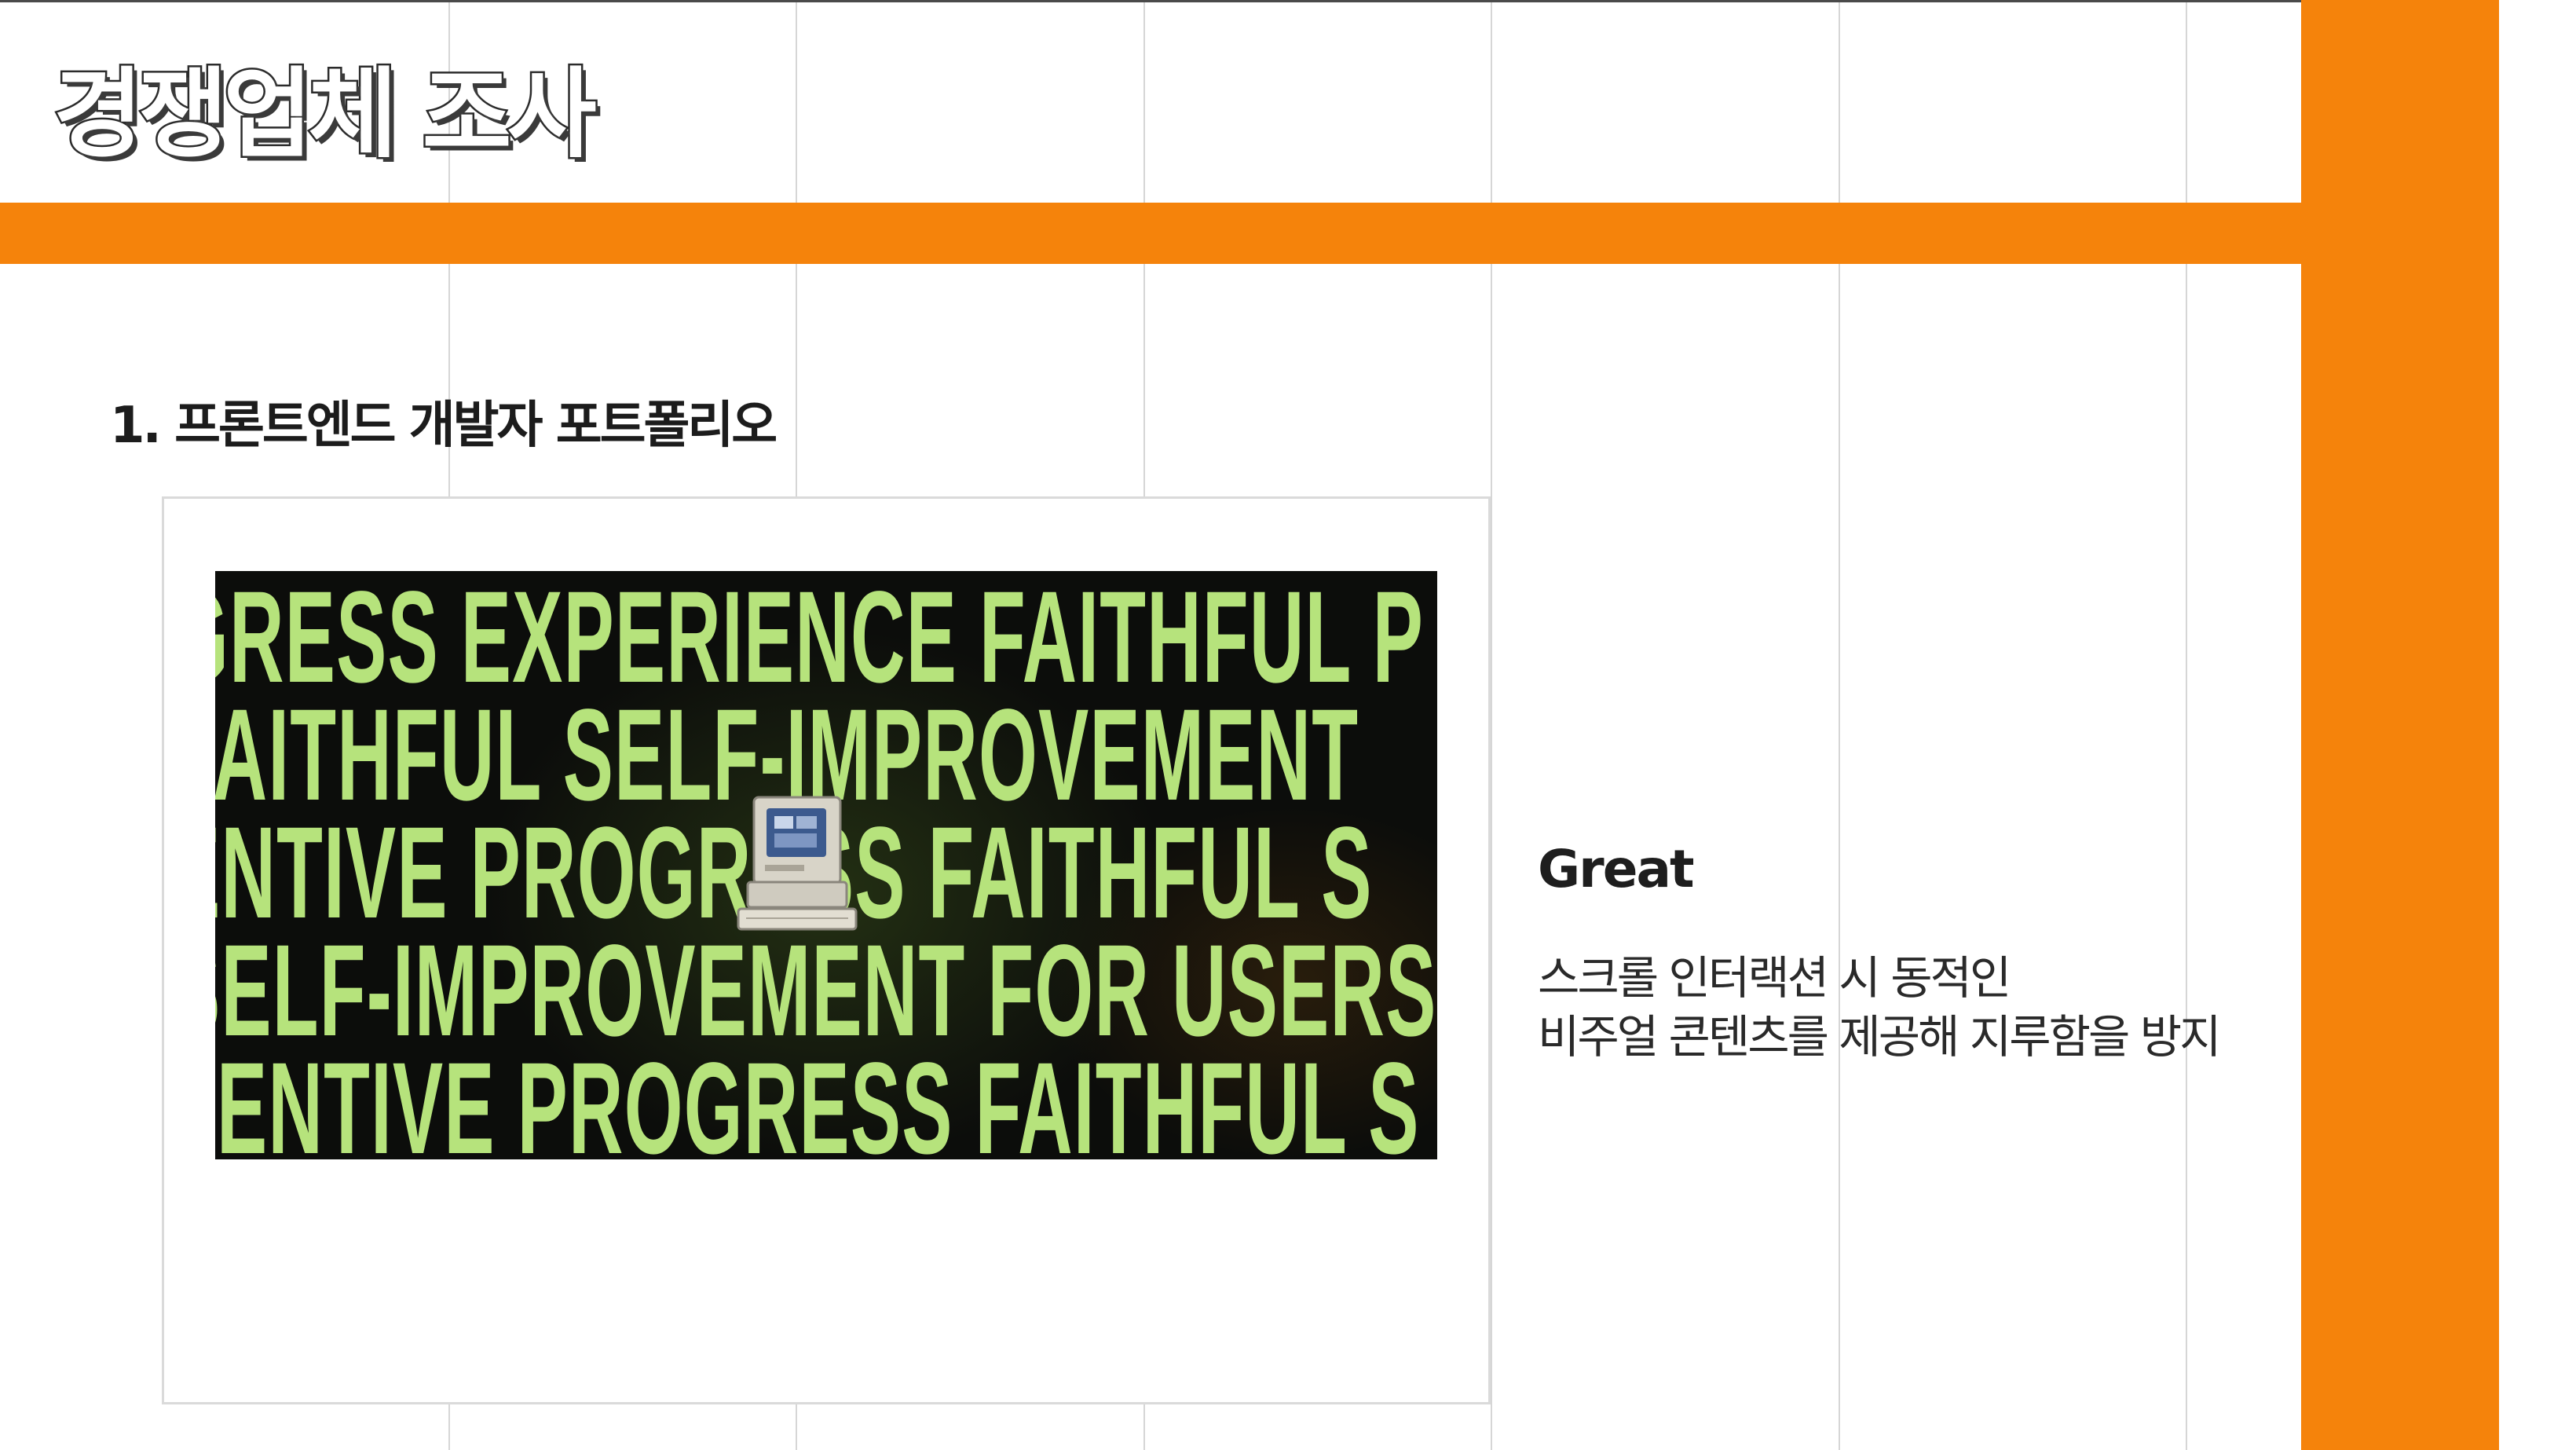 The width and height of the screenshot is (2576, 1450). I want to click on section-heading: 1. 프론트엔드 개발자 포트폴리오, so click(444, 426).